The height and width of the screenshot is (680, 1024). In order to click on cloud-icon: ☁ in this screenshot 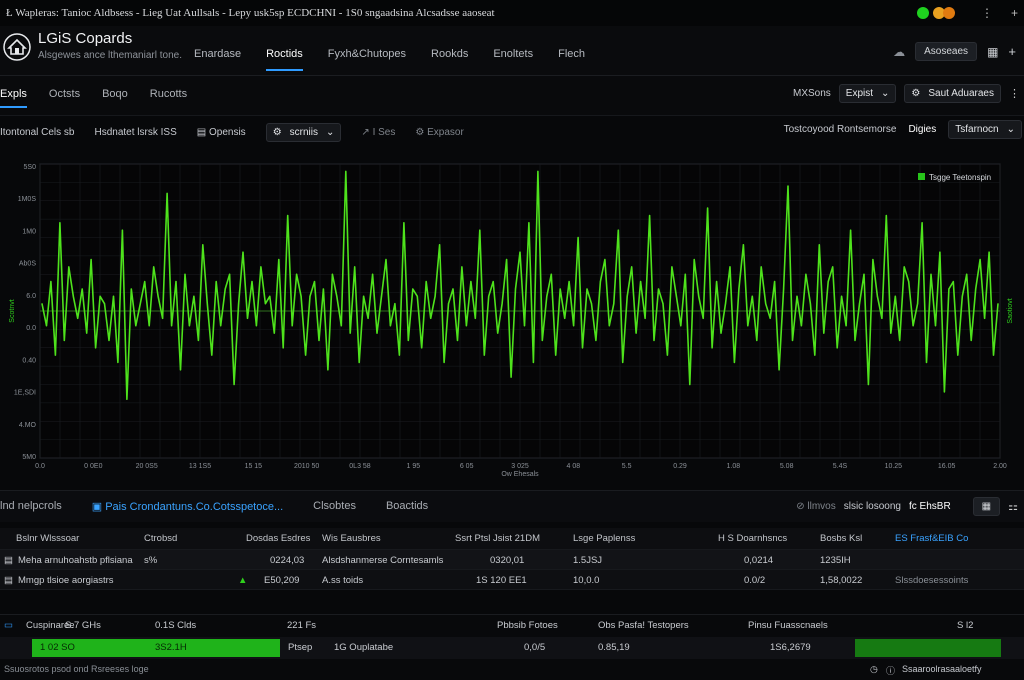, I will do `click(899, 52)`.